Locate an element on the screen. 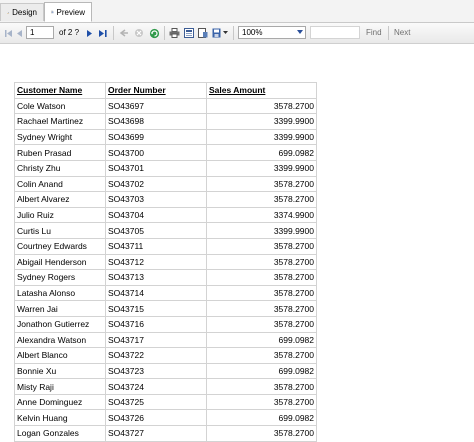 This screenshot has height=442, width=474. back-button is located at coordinates (124, 33).